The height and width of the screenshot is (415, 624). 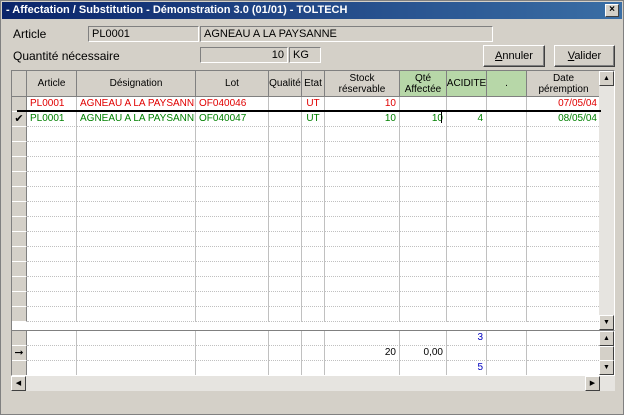 I want to click on cell-acidite: 4, so click(x=467, y=119).